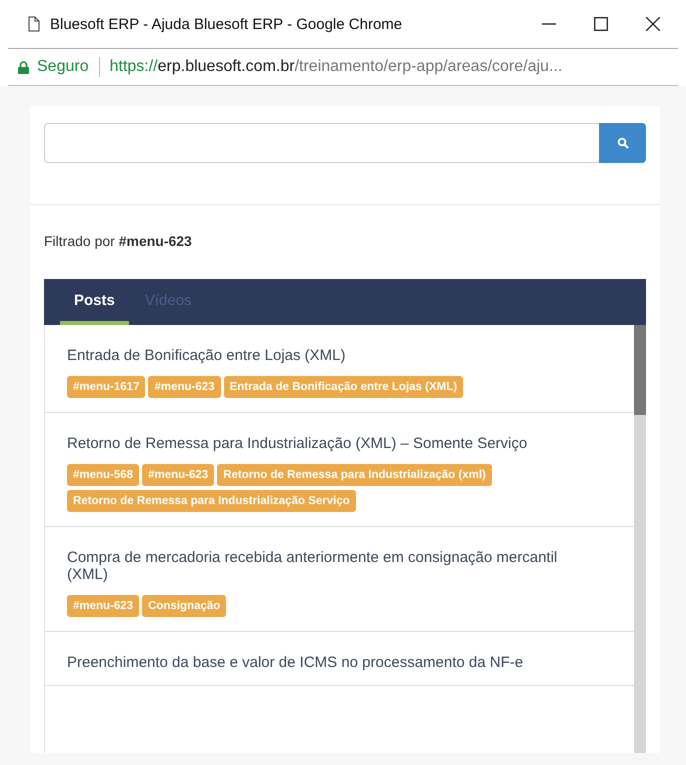 The height and width of the screenshot is (765, 686). I want to click on scrollbar, so click(640, 539).